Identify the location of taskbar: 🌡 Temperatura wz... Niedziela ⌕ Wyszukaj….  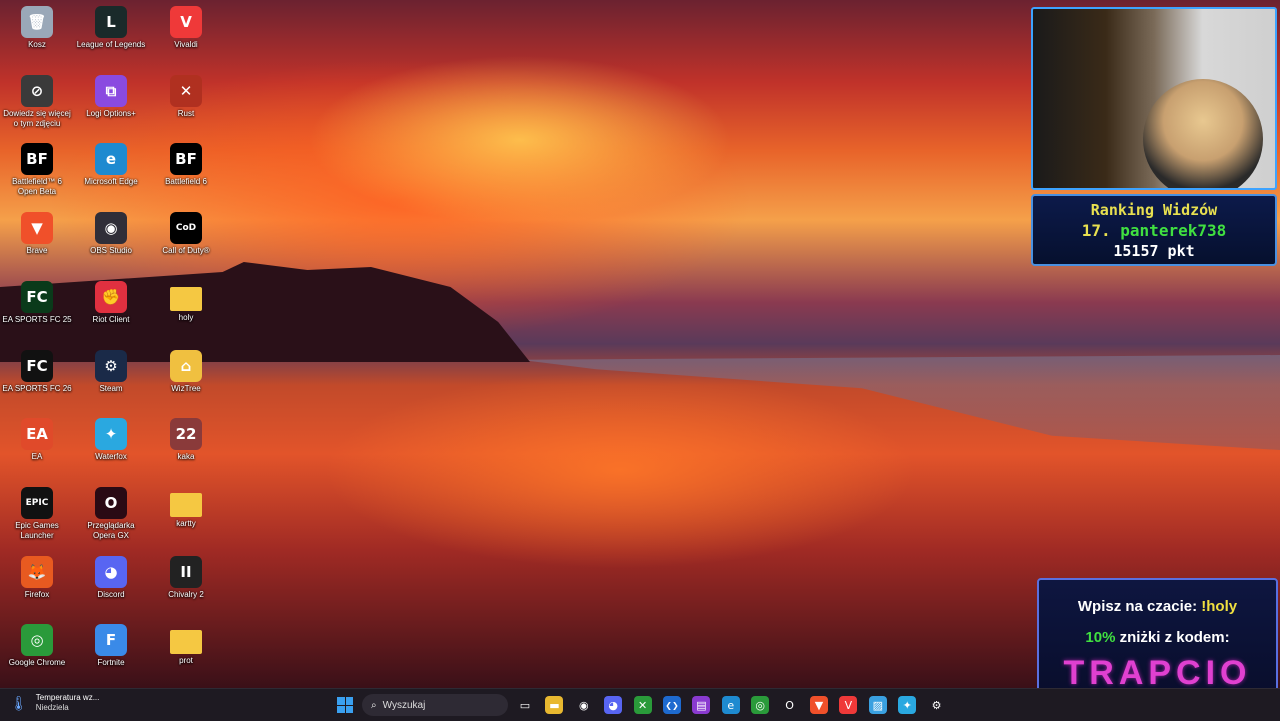
(640, 704).